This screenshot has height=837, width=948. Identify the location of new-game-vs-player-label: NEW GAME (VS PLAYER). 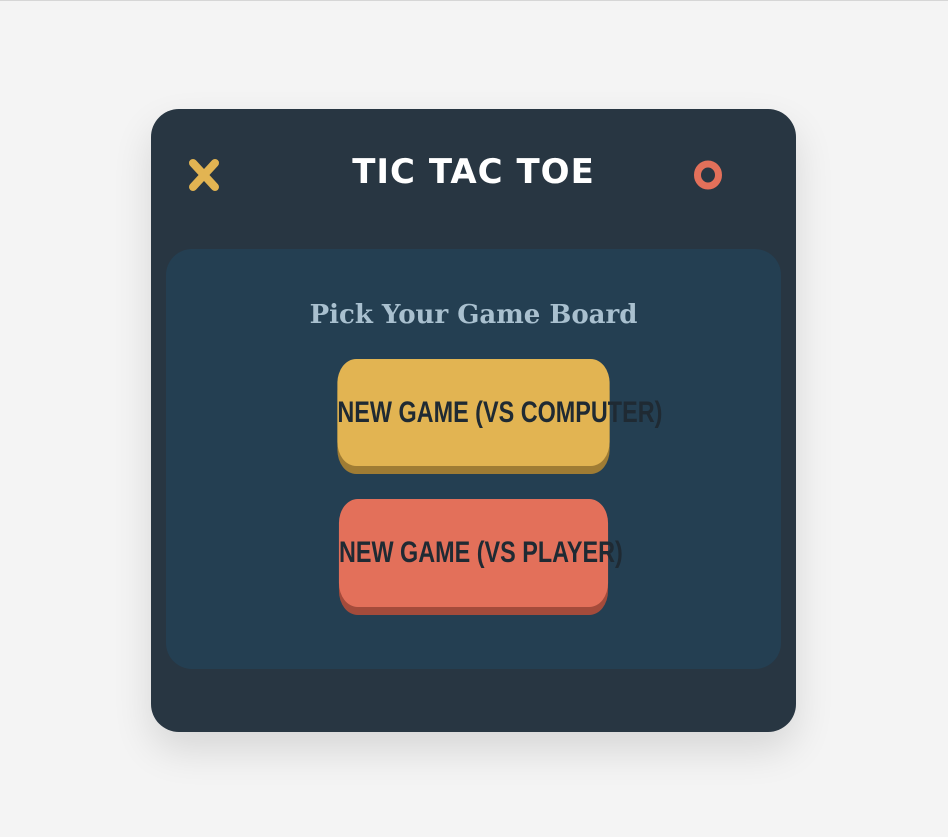
(480, 552).